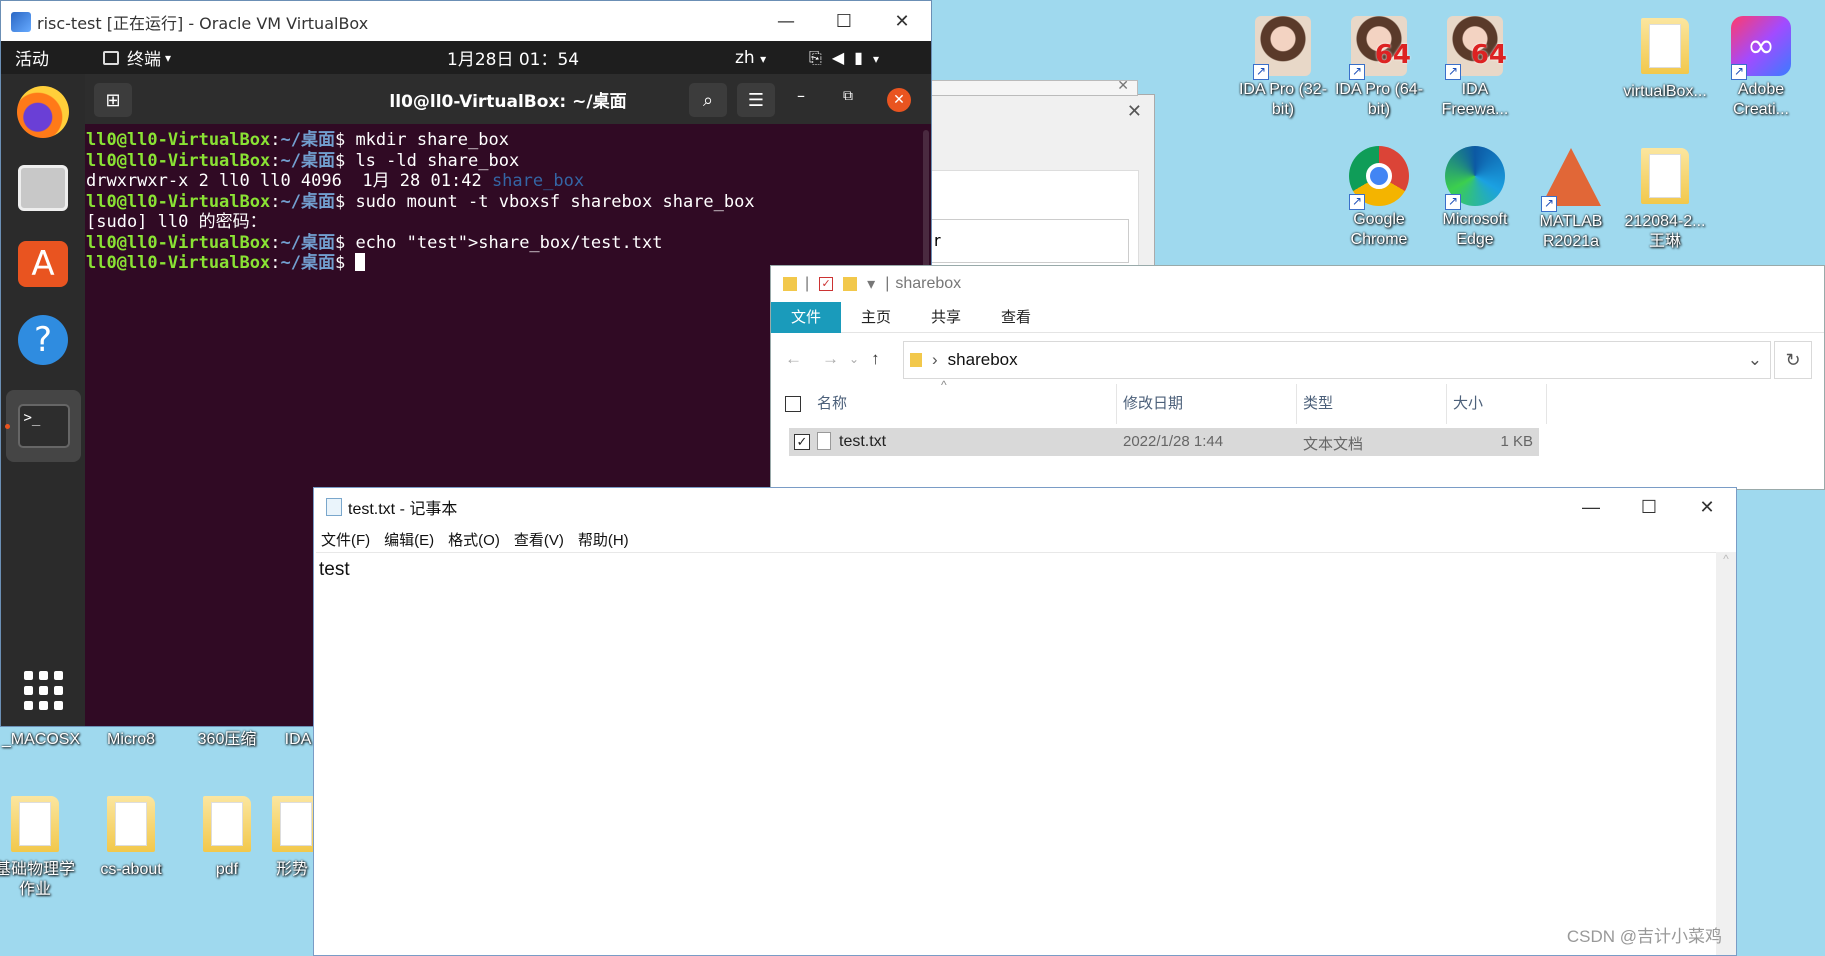  What do you see at coordinates (44, 740) in the screenshot?
I see `desktop-icon-macosx: _MACOSX` at bounding box center [44, 740].